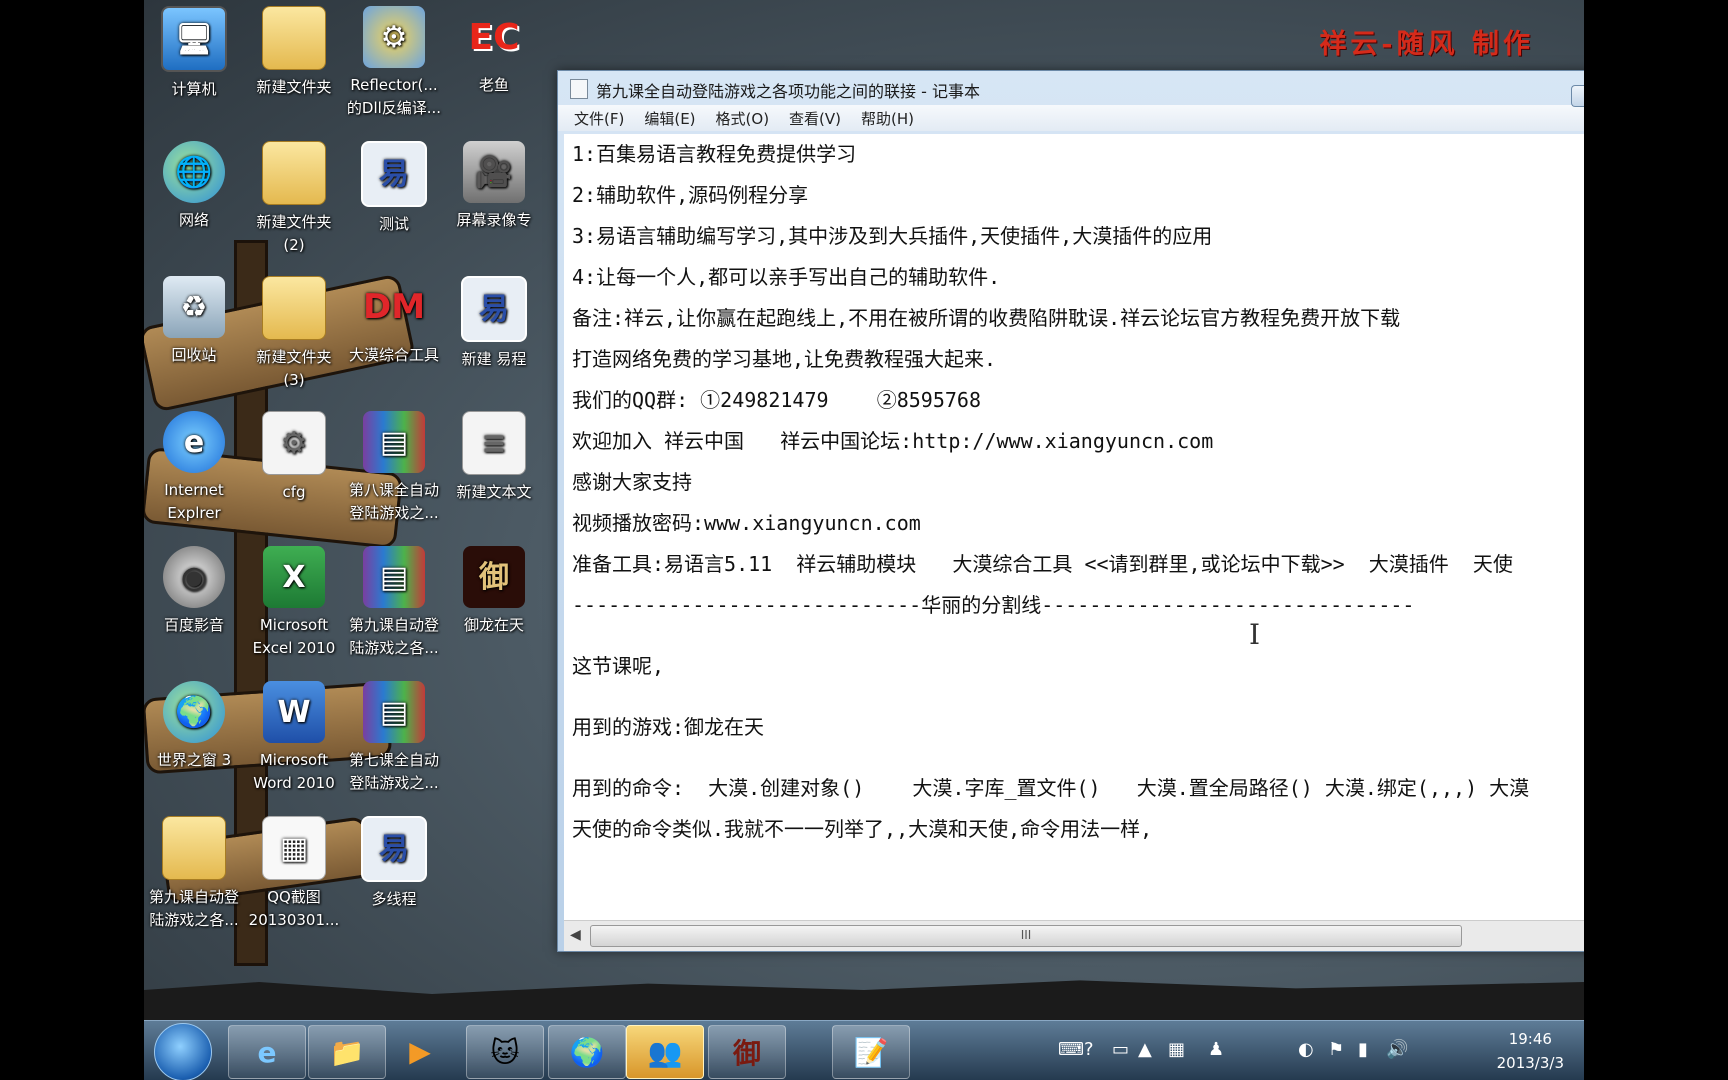  I want to click on desktop-icon-world-browser: 🌍 世界之窗 3, so click(194, 723).